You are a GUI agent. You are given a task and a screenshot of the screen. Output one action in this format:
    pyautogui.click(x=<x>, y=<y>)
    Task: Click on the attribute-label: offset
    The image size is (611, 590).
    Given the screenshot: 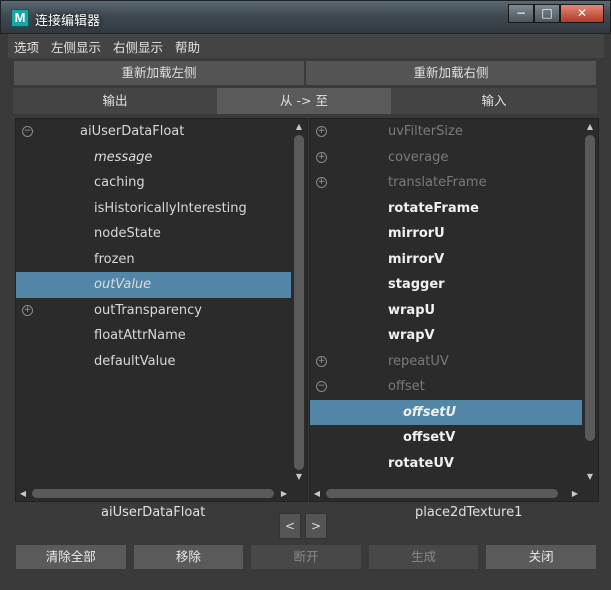 What is the action you would take?
    pyautogui.click(x=406, y=386)
    